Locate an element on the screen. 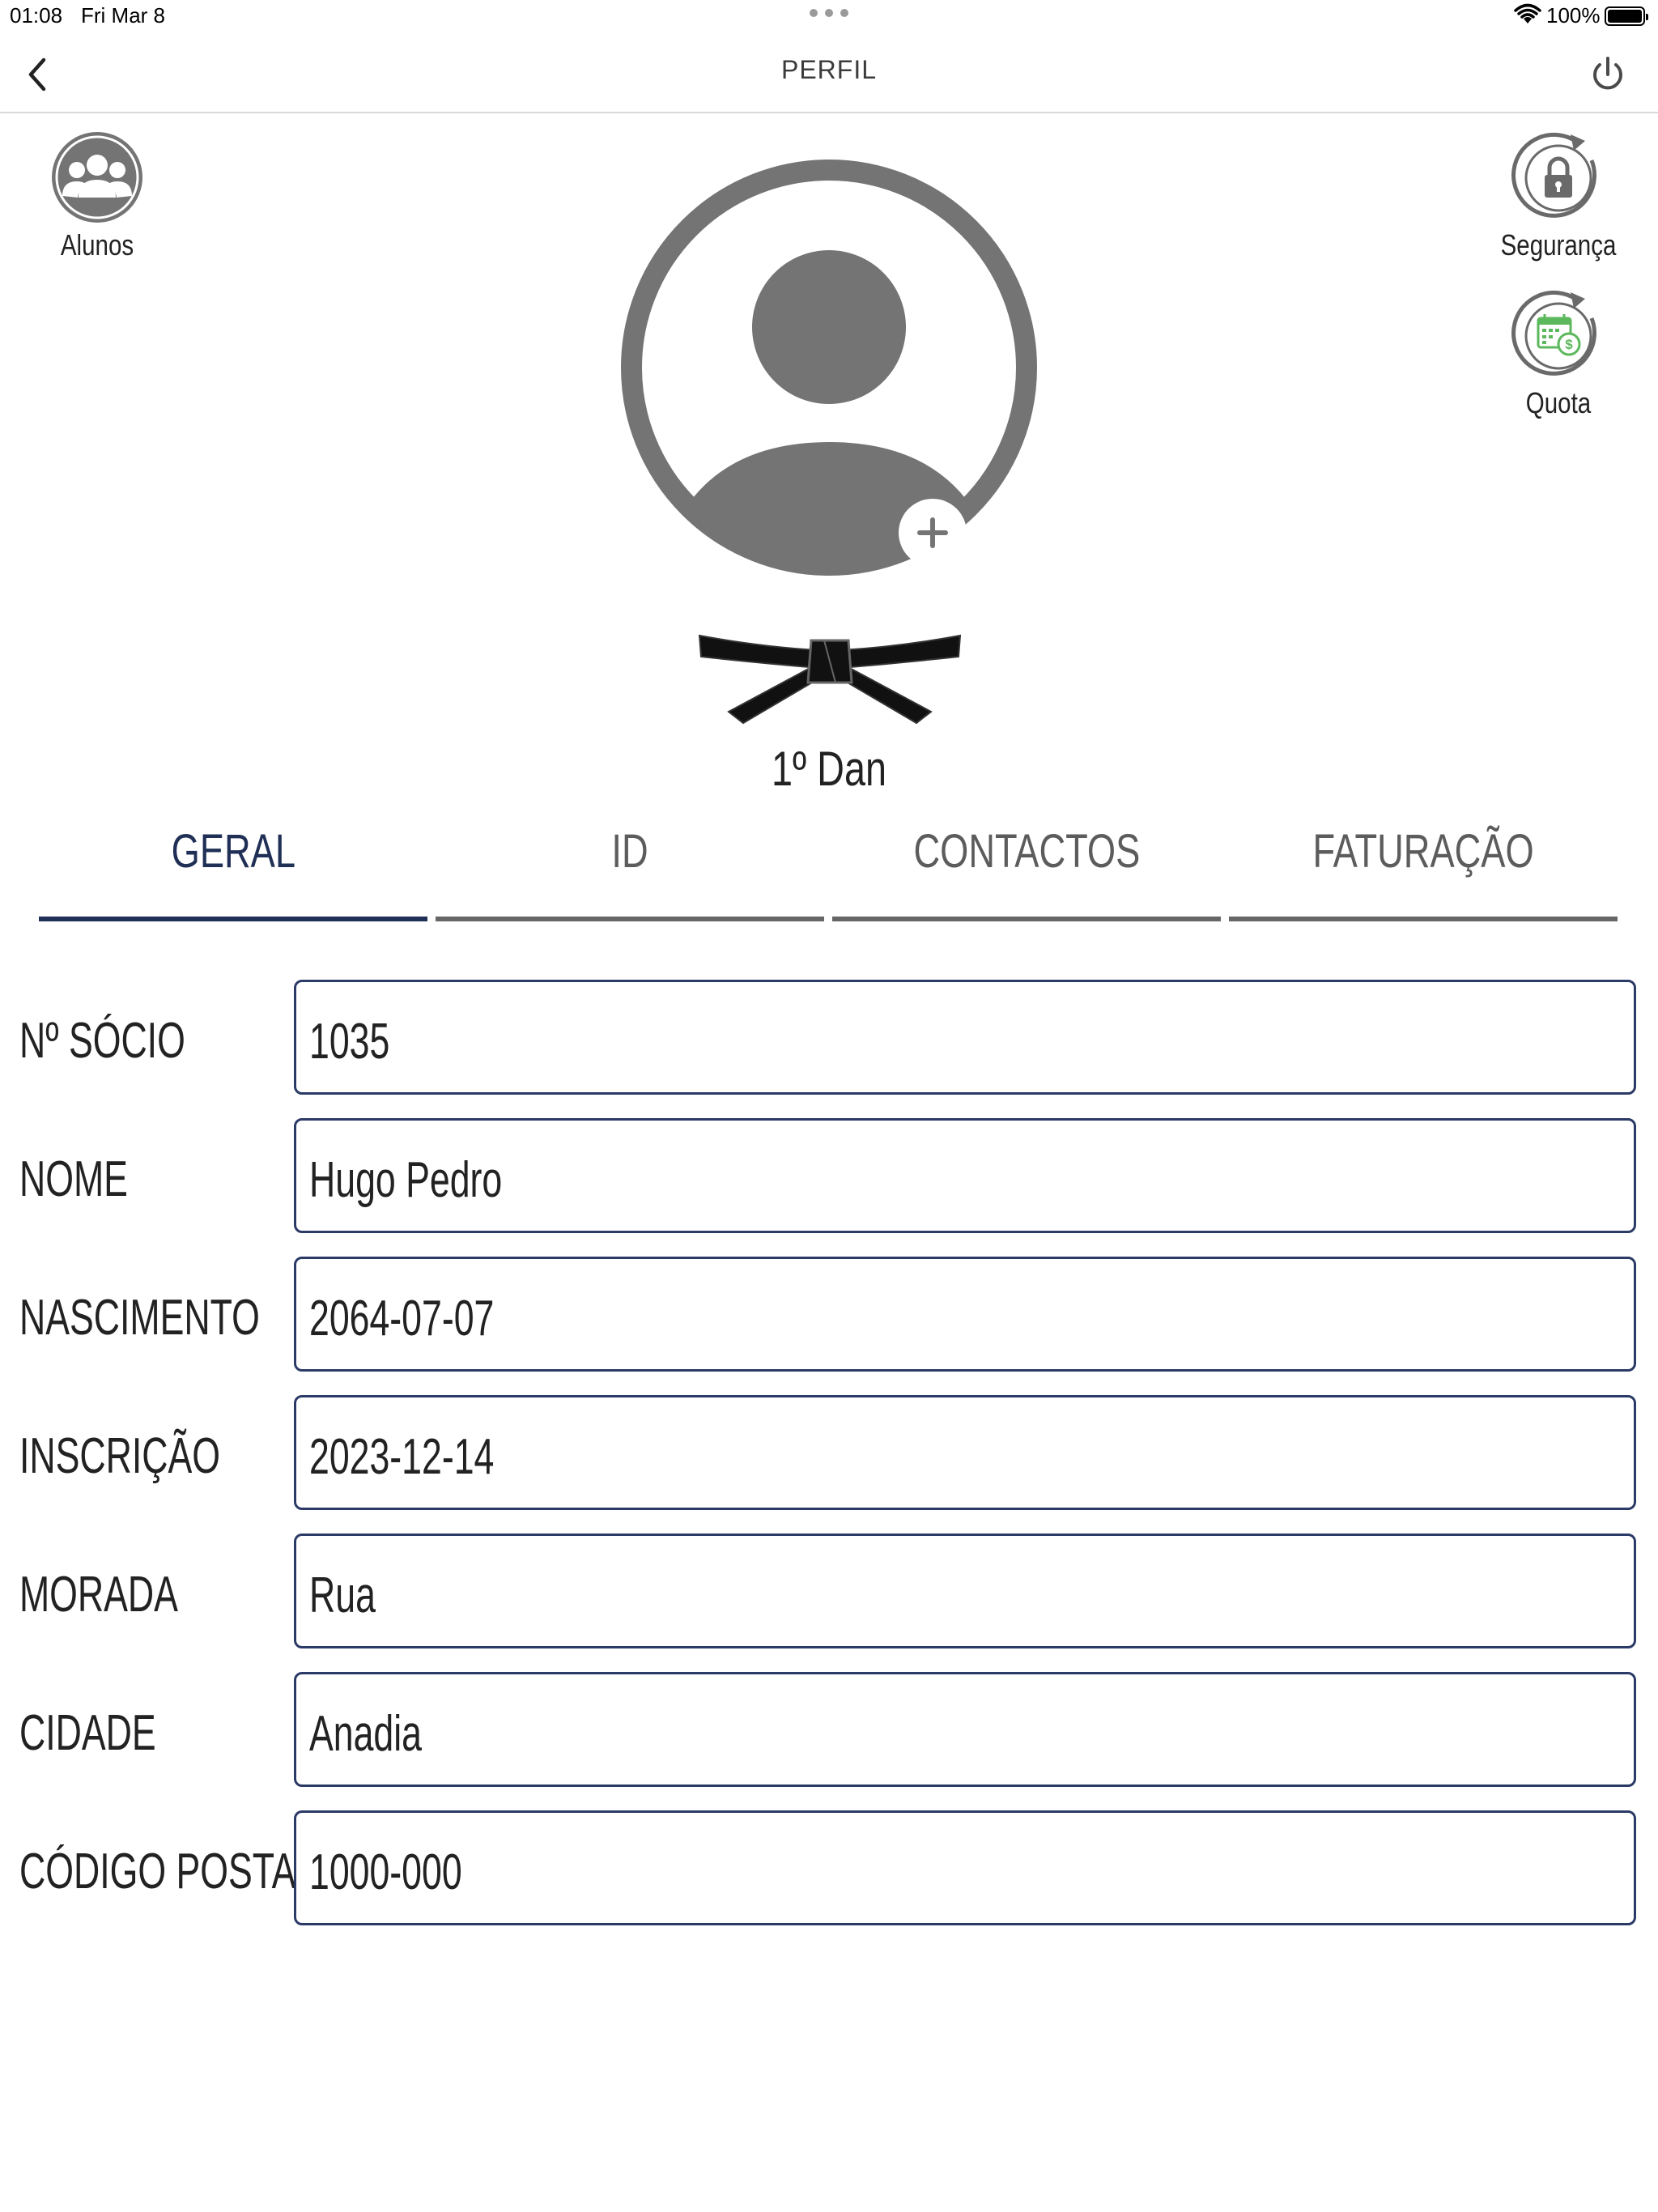  tab-label: GERAL is located at coordinates (233, 852).